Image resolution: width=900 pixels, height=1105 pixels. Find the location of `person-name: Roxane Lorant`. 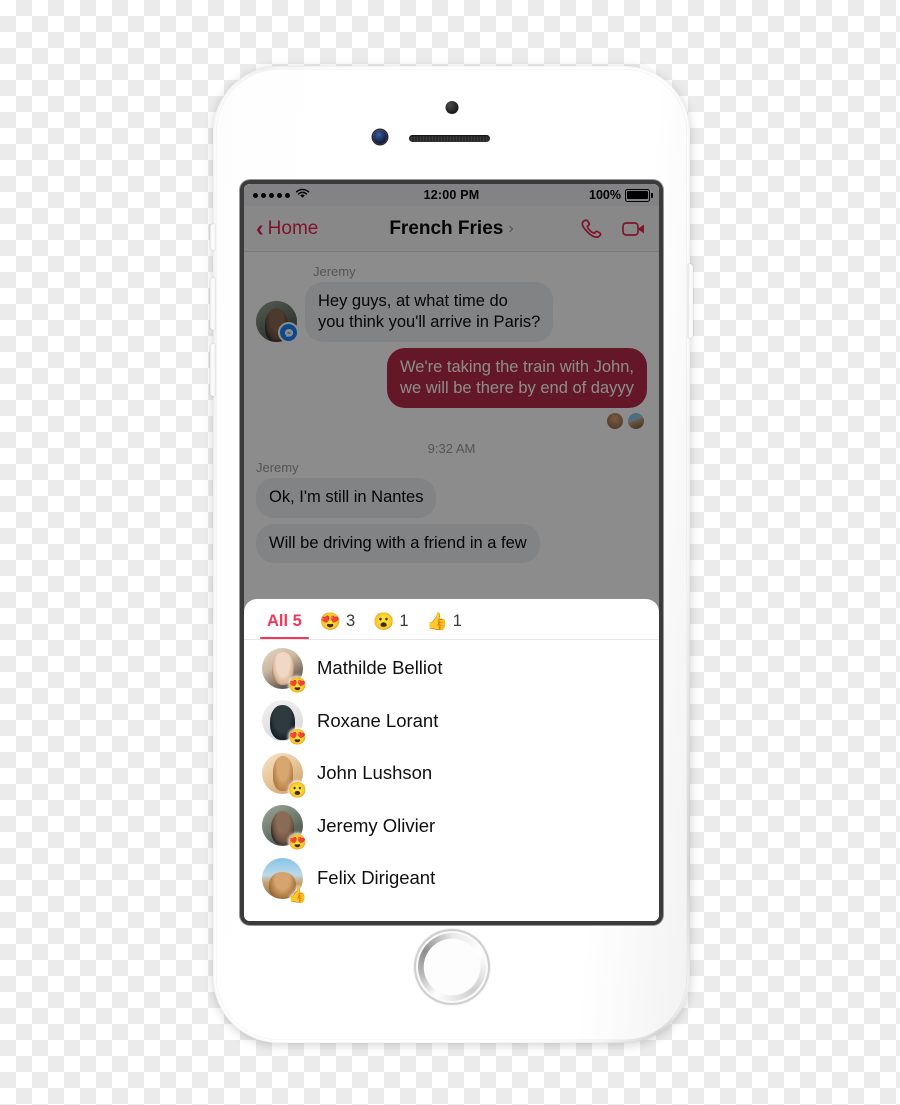

person-name: Roxane Lorant is located at coordinates (378, 720).